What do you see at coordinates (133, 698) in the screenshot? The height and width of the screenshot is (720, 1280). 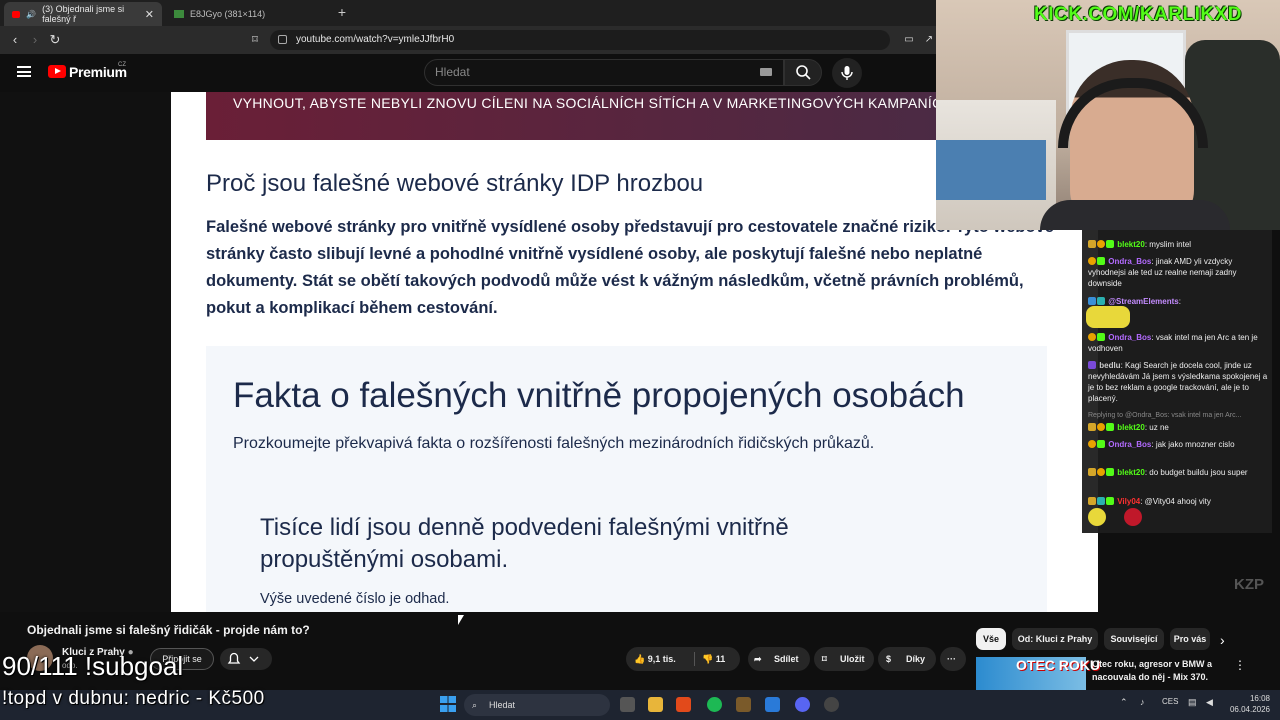 I see `top-donor-overlay: !topd v dubnu: nedric - Kč500` at bounding box center [133, 698].